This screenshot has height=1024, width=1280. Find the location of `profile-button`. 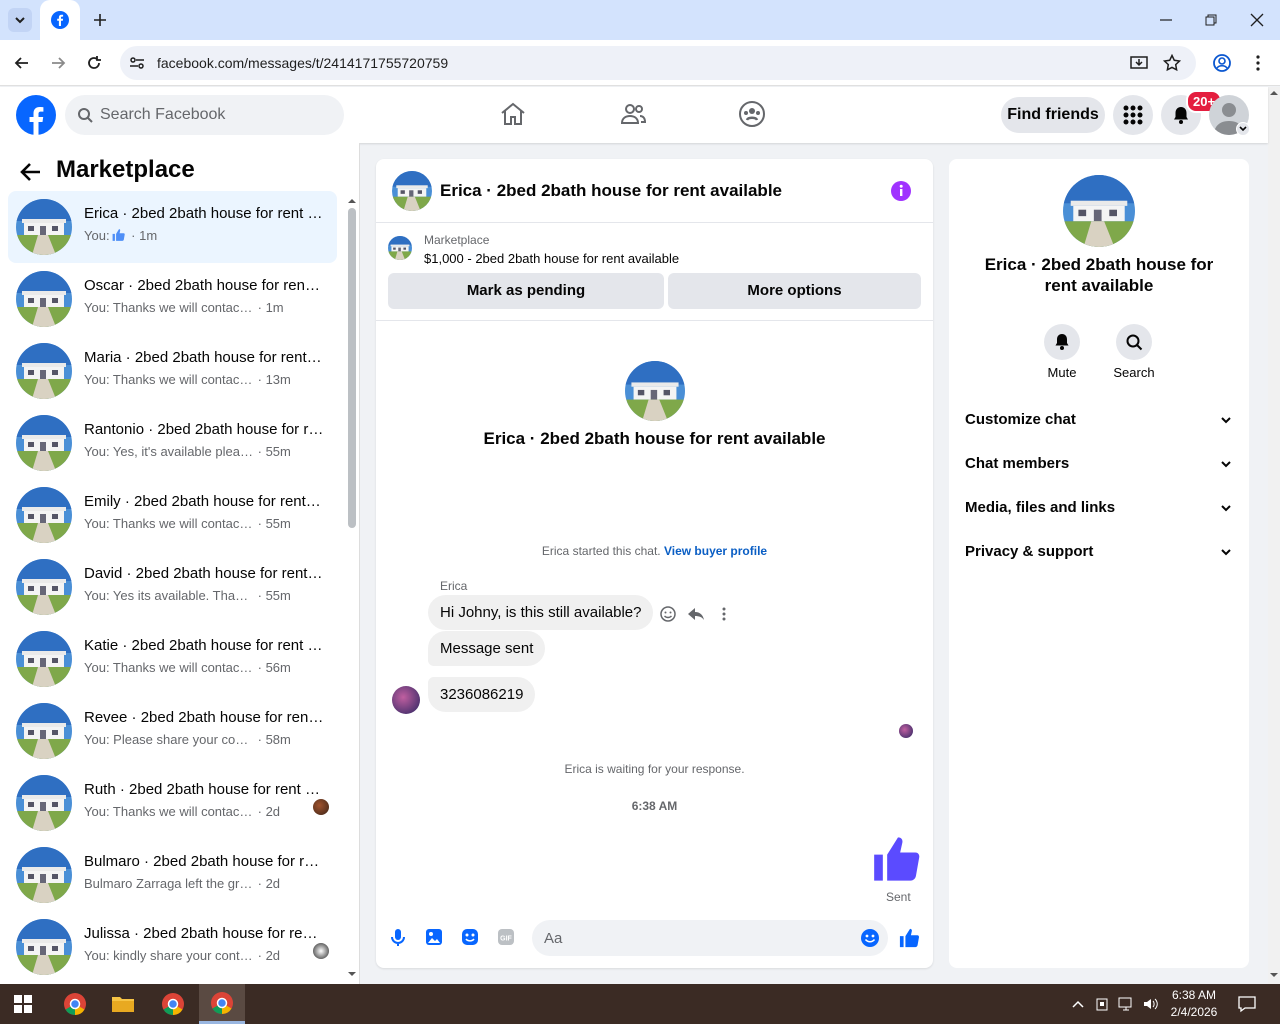

profile-button is located at coordinates (1222, 63).